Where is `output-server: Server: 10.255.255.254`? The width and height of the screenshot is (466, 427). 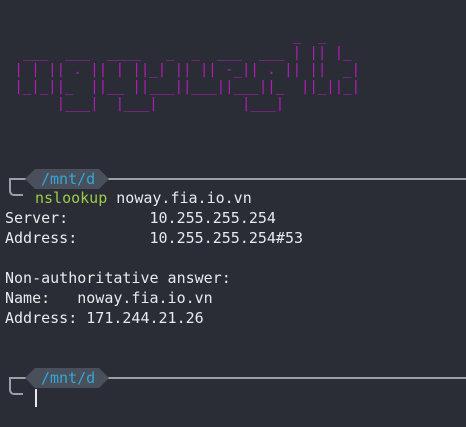 output-server: Server: 10.255.255.254 is located at coordinates (140, 218).